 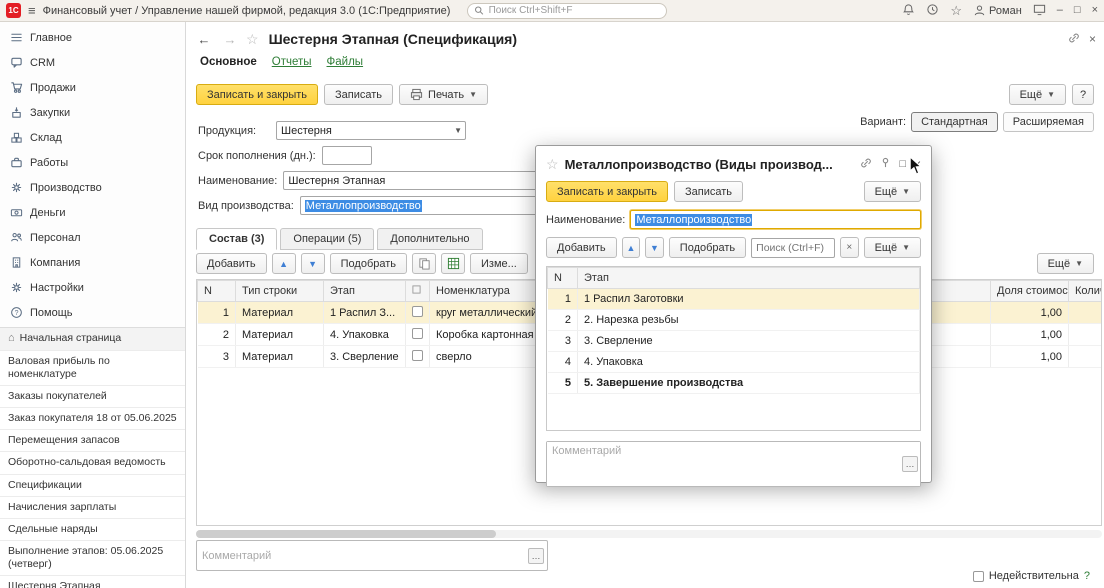 I want to click on dialog-search-field, so click(x=793, y=247).